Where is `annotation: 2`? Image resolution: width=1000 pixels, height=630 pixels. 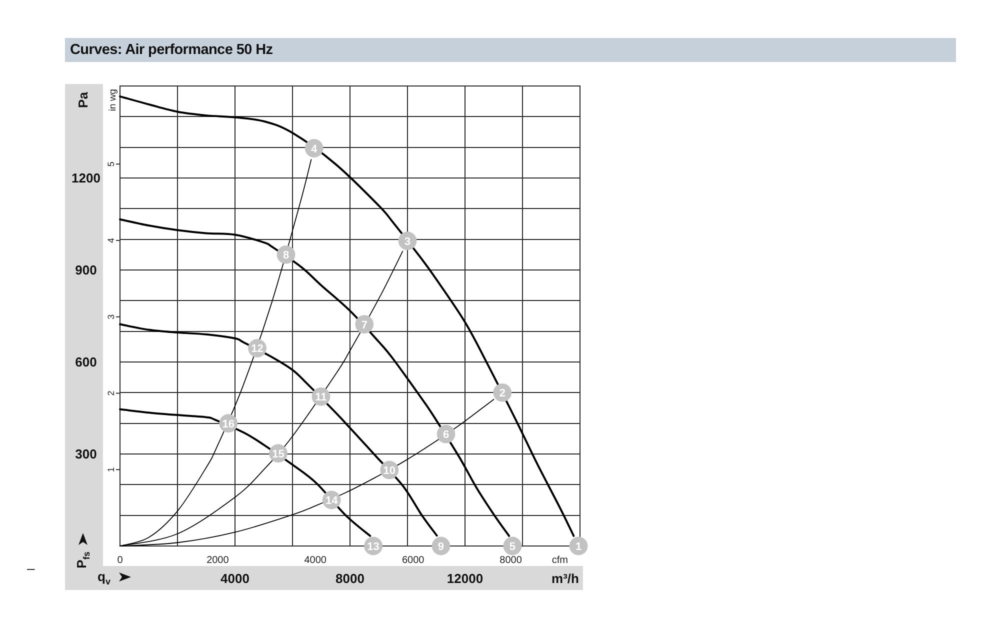 annotation: 2 is located at coordinates (502, 394).